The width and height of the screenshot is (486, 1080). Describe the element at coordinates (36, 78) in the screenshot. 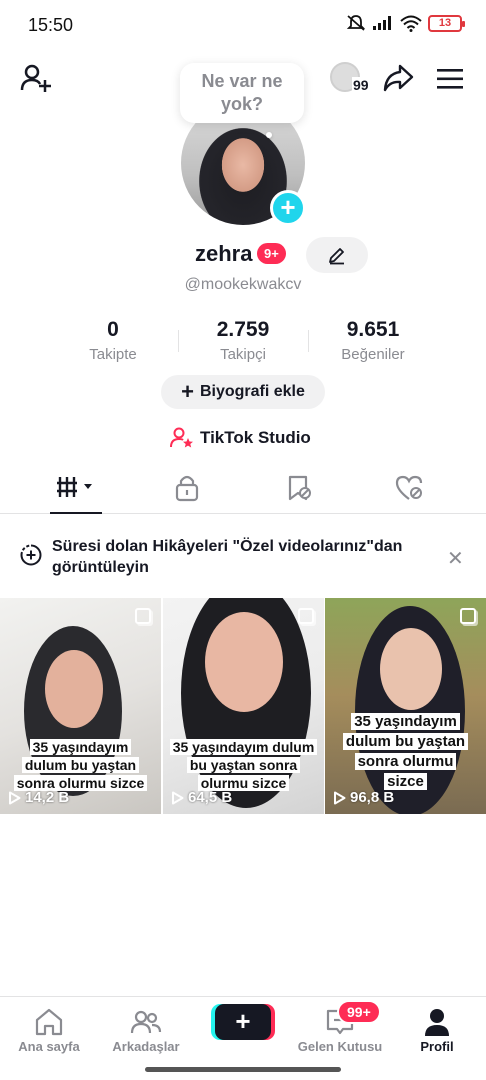

I see `add-friend-icon` at that location.